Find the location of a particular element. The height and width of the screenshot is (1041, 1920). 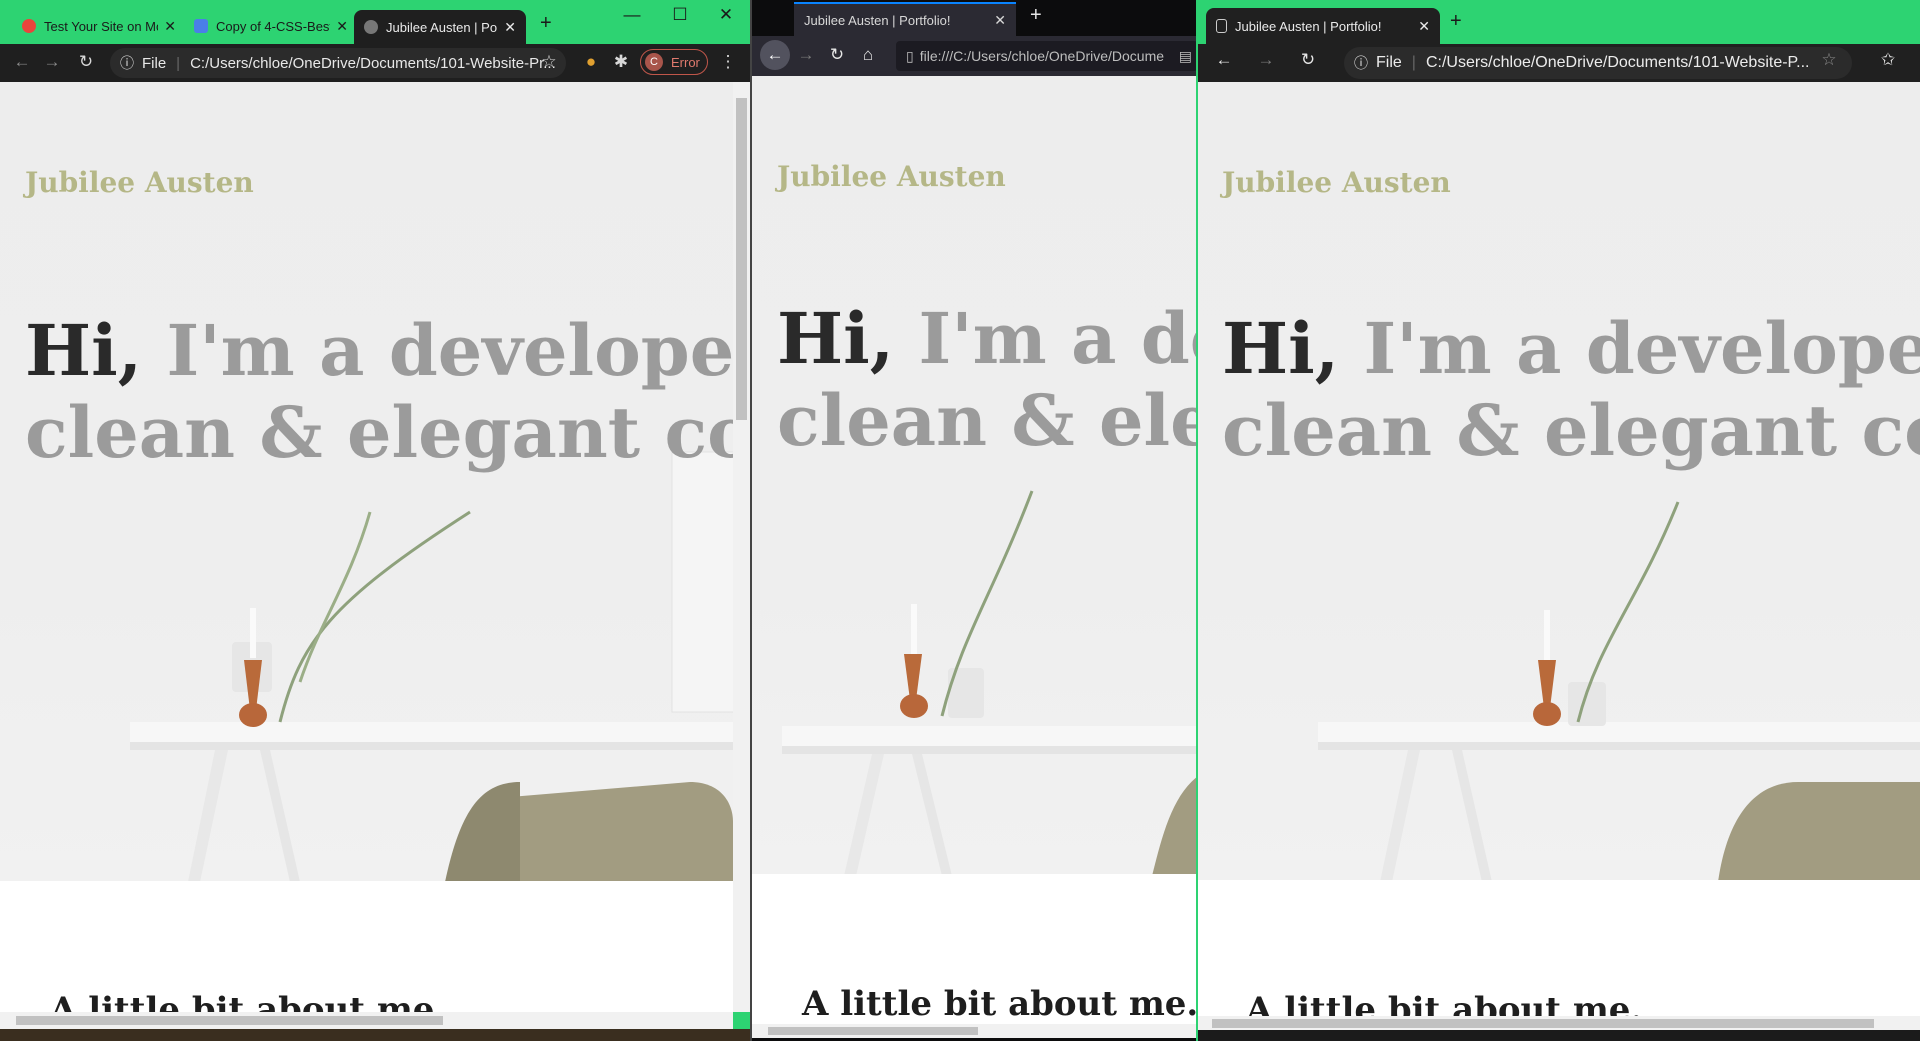

vertical-scrollbar is located at coordinates (741, 547).